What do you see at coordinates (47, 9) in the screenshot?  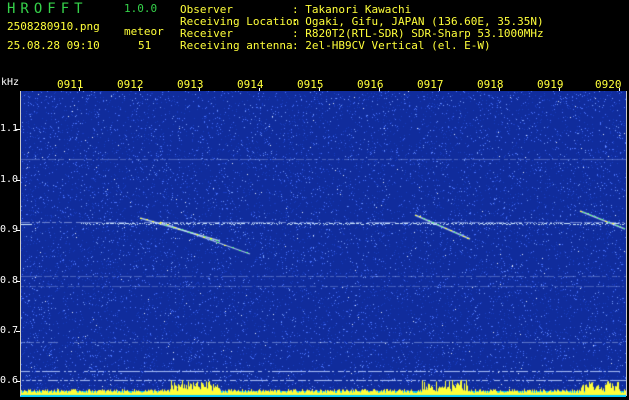 I see `app-title: HROFFT` at bounding box center [47, 9].